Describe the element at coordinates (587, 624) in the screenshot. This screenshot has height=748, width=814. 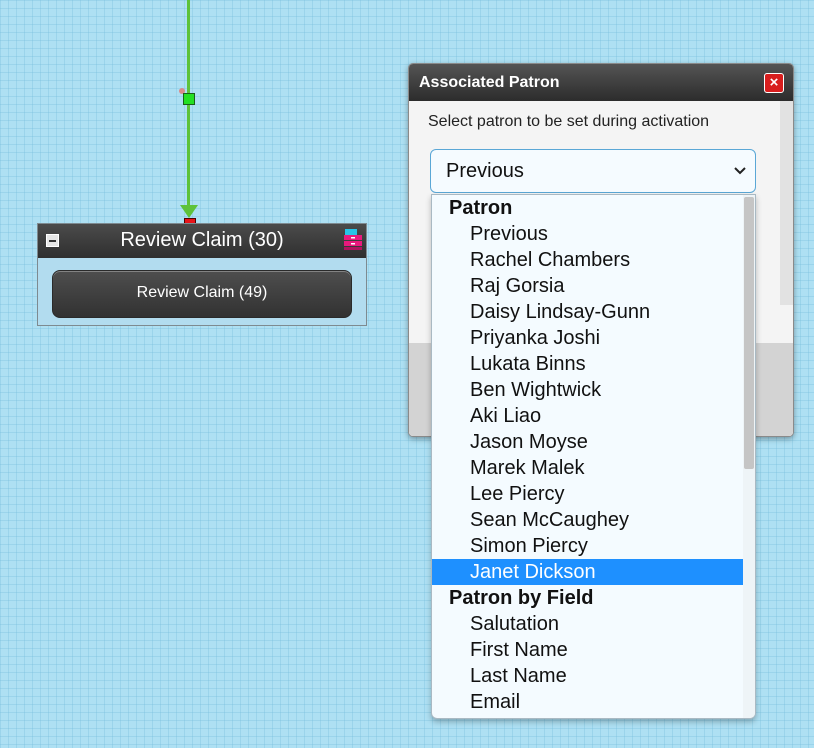
I see `patron-option: Salutation` at that location.